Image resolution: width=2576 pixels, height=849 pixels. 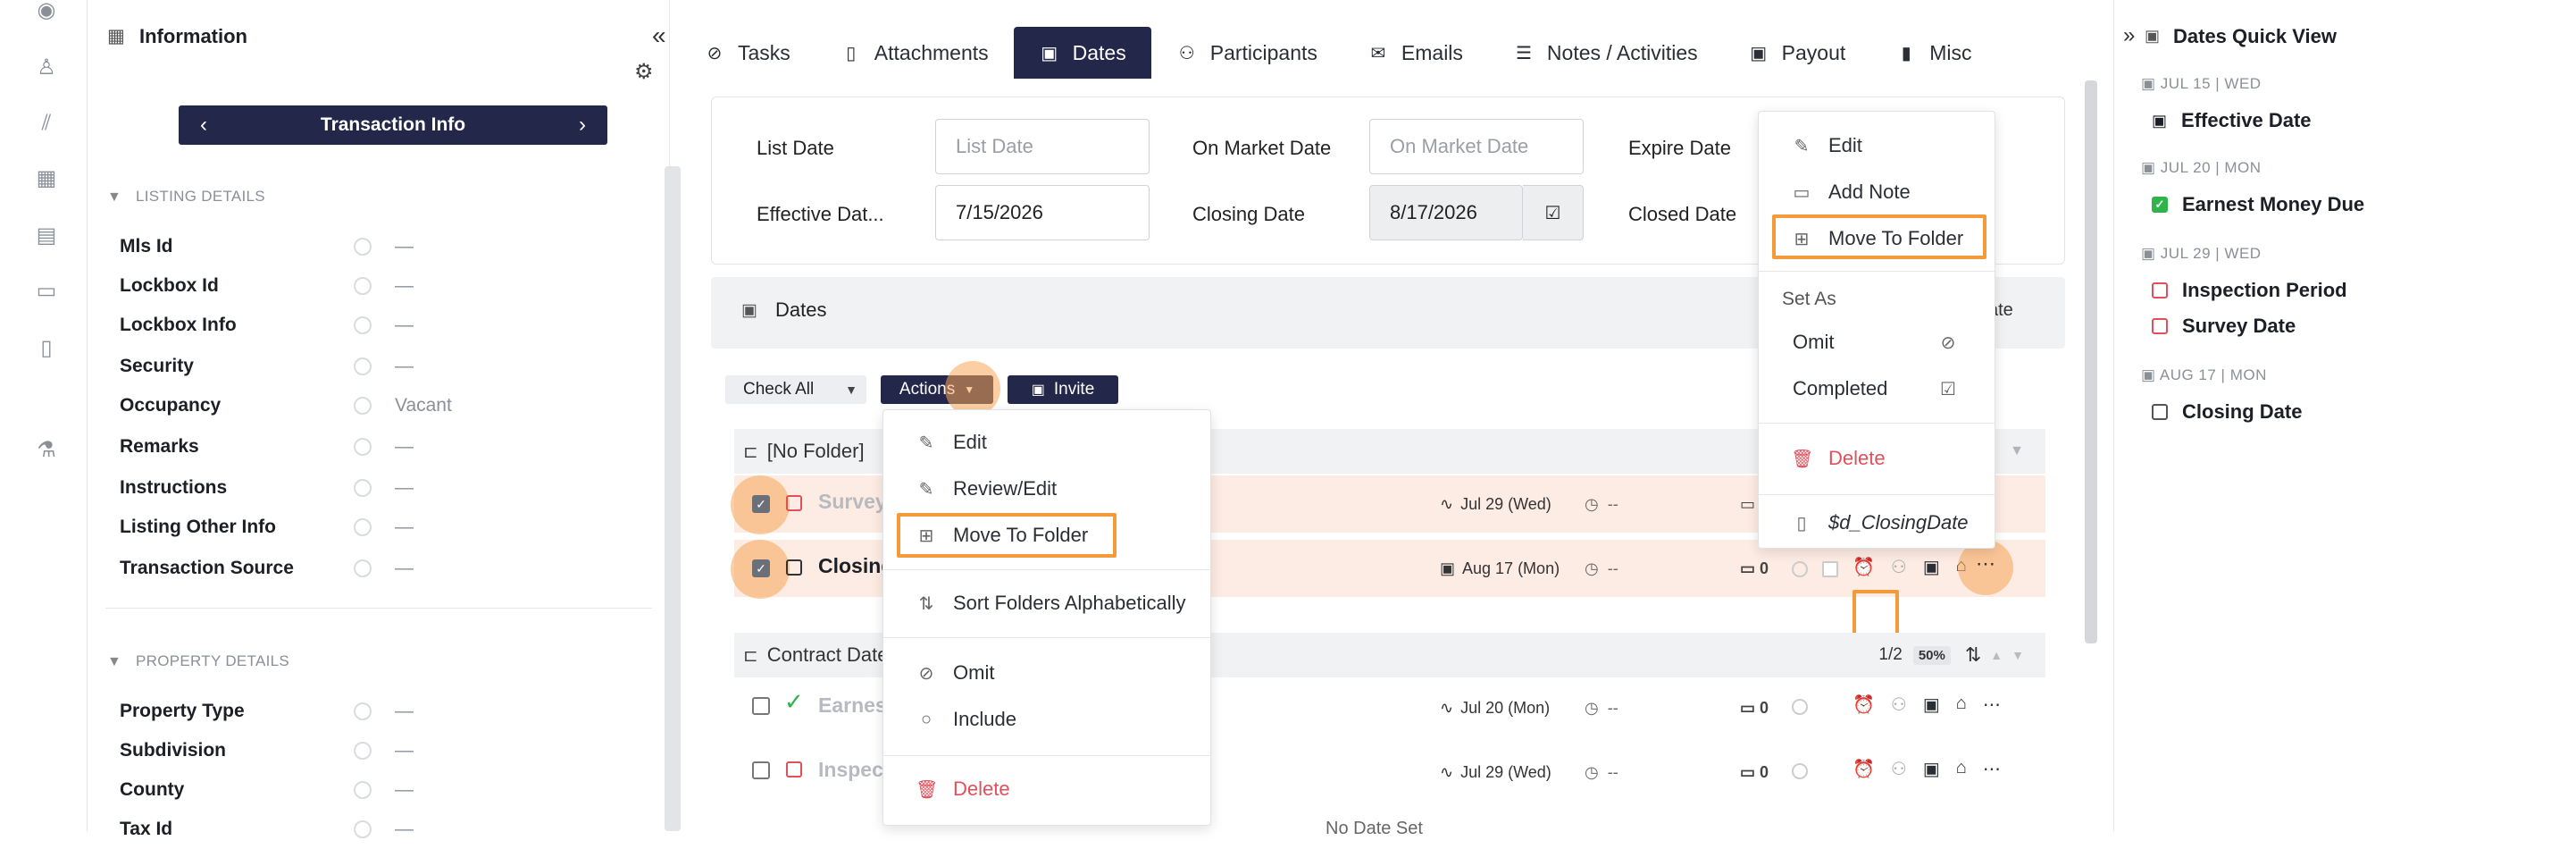 I want to click on date-name: Survey, so click(x=853, y=502).